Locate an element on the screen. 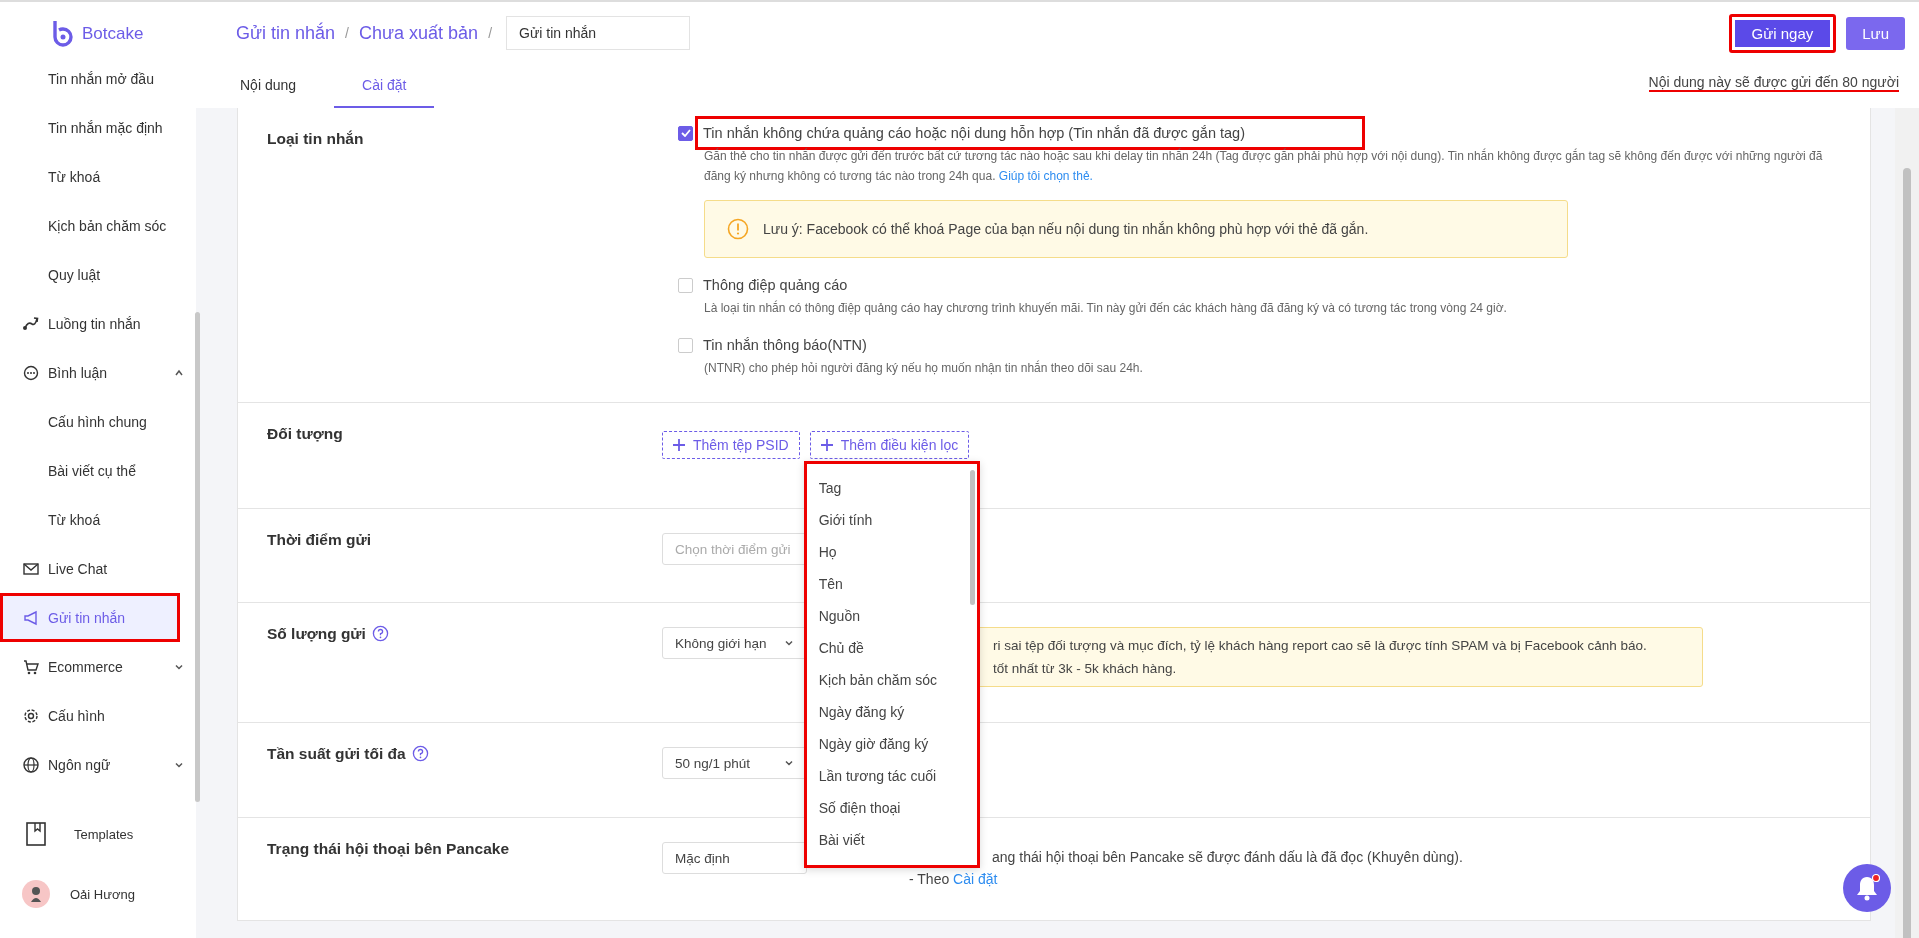  templates-link: Templates is located at coordinates (104, 834).